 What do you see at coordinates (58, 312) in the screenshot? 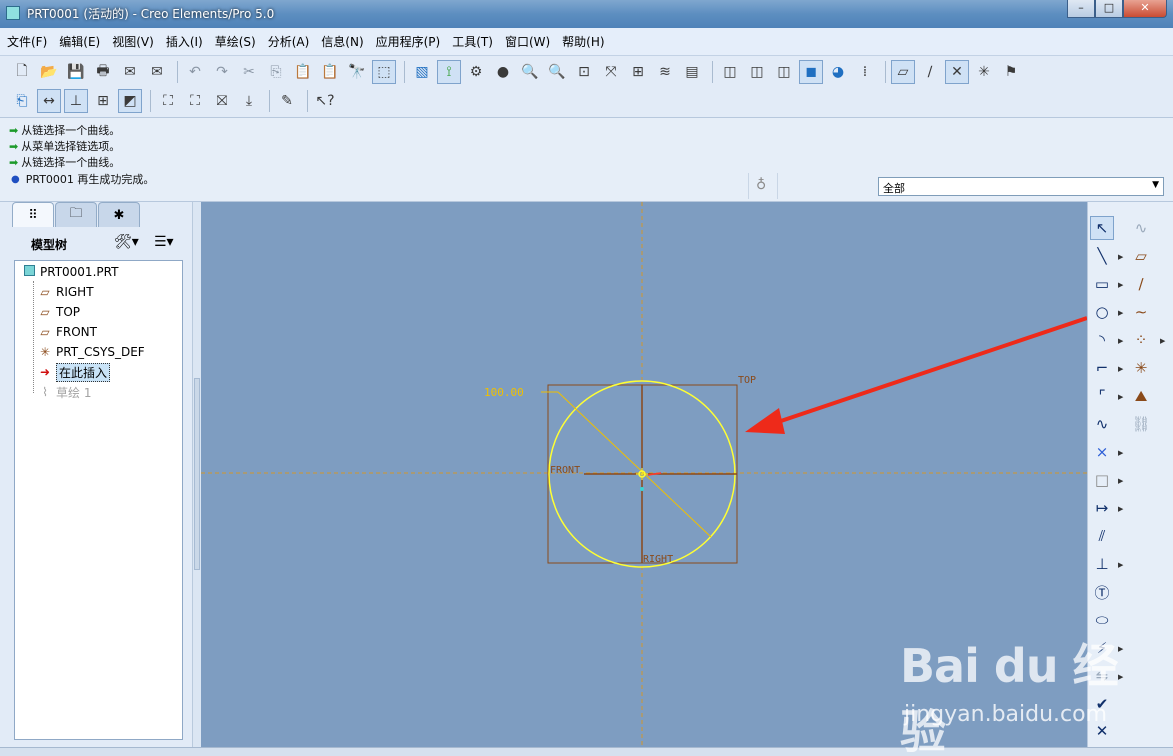
I see `tree-item-top: ▱ TOP` at bounding box center [58, 312].